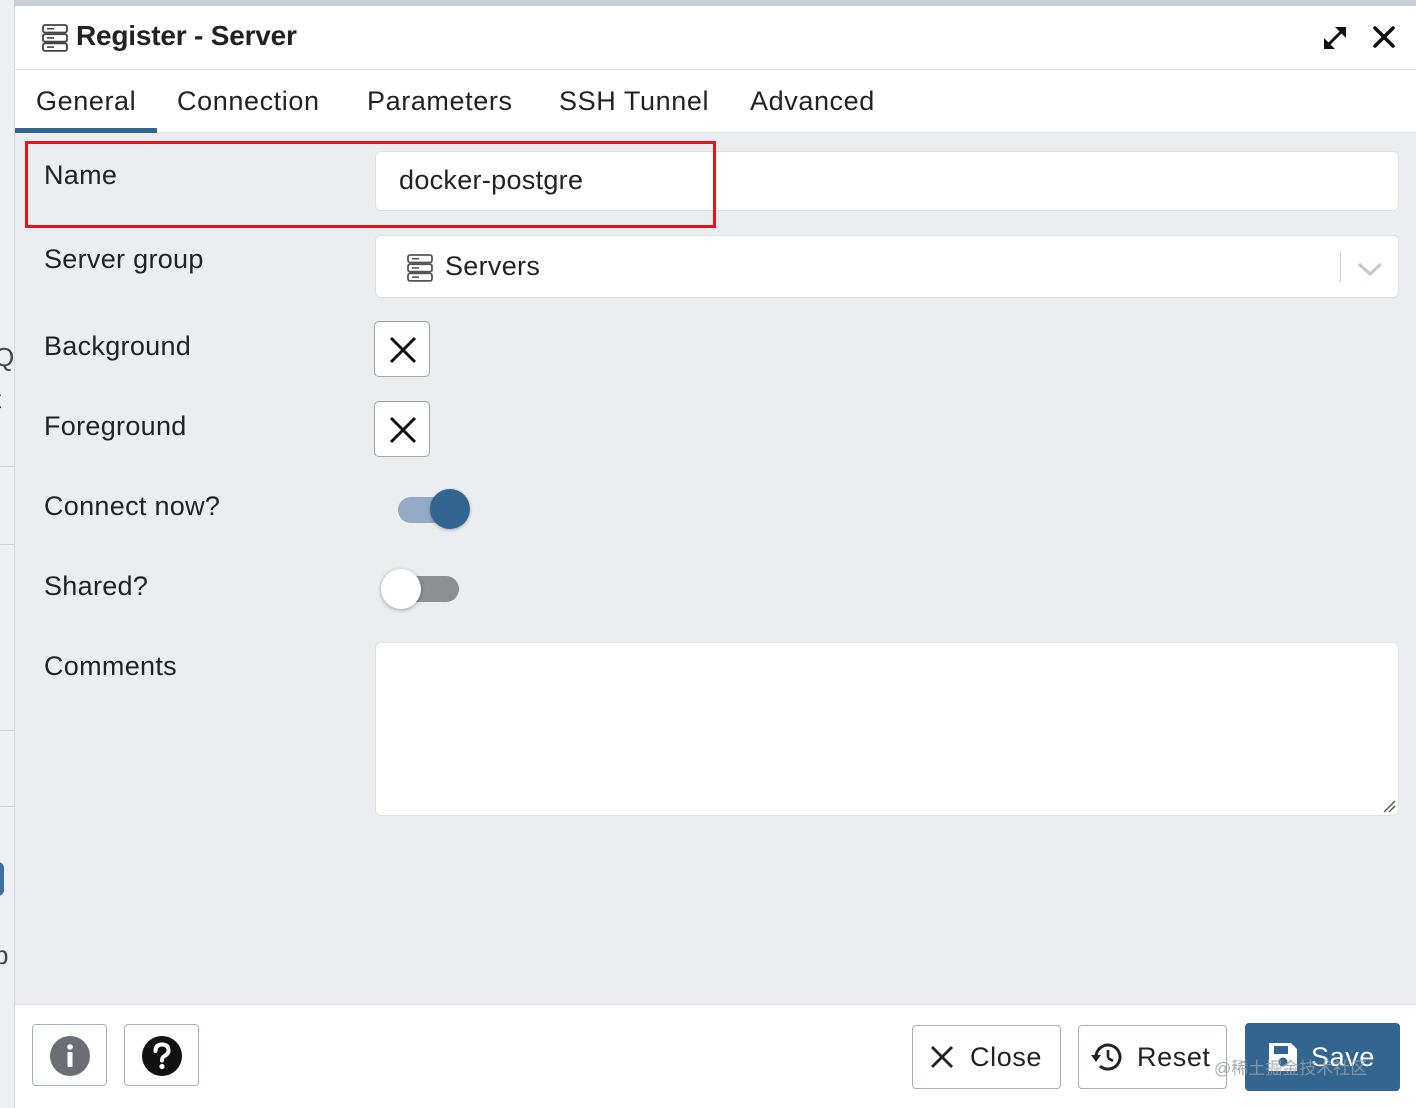  I want to click on foreground-label: Foreground, so click(115, 426).